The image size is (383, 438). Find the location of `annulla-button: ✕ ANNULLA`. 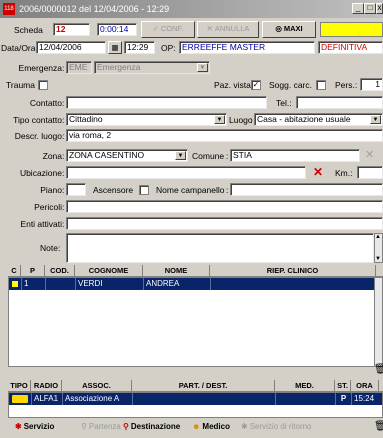

annulla-button: ✕ ANNULLA is located at coordinates (228, 29).